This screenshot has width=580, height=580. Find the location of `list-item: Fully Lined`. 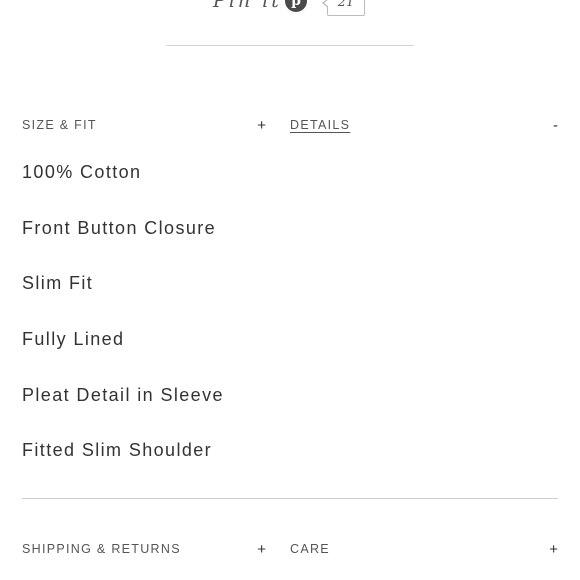

list-item: Fully Lined is located at coordinates (73, 339).